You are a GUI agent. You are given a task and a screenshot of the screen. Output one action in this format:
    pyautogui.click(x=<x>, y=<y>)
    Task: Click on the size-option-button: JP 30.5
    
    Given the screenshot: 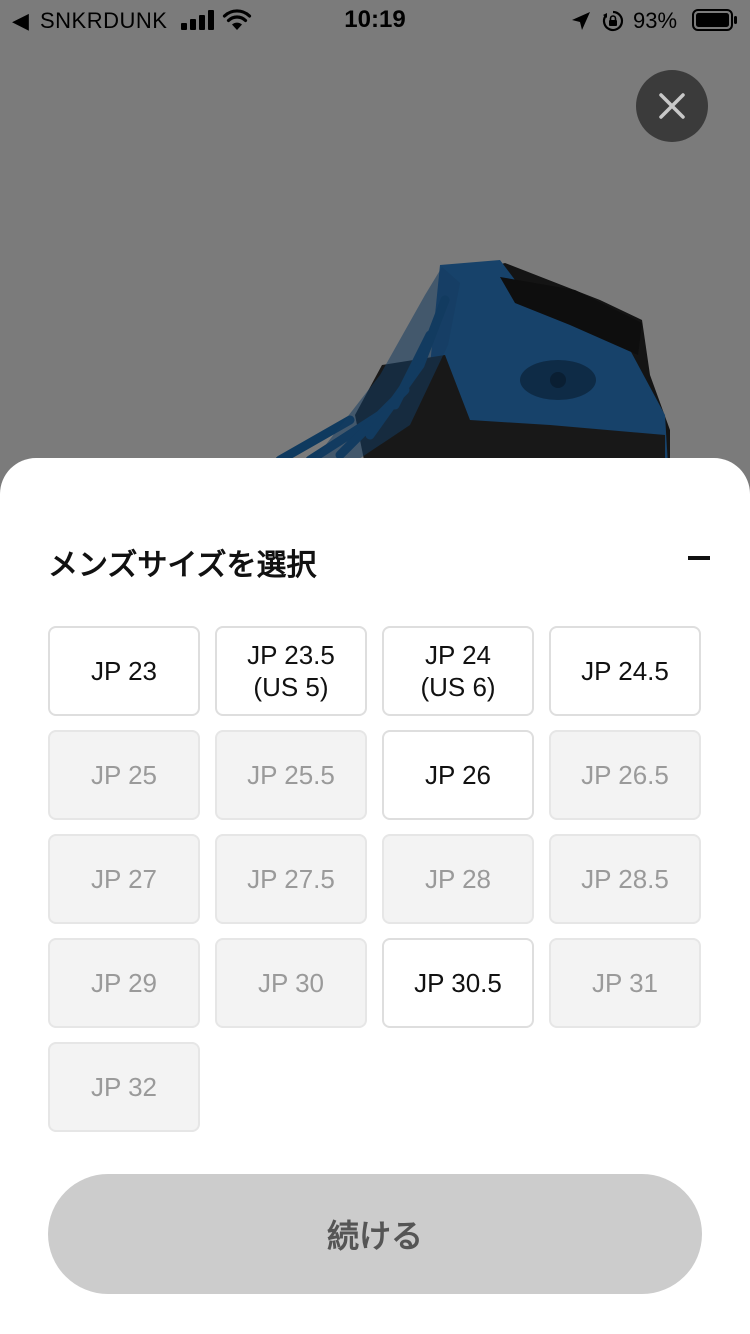 What is the action you would take?
    pyautogui.click(x=458, y=983)
    